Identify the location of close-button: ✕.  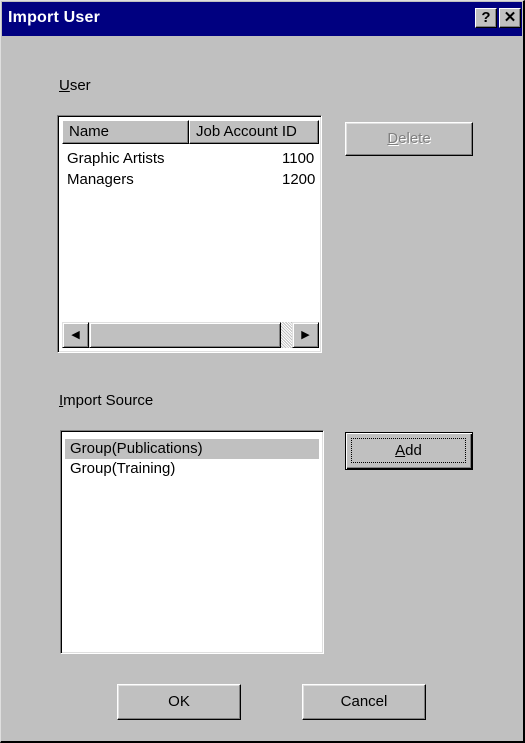
(510, 18).